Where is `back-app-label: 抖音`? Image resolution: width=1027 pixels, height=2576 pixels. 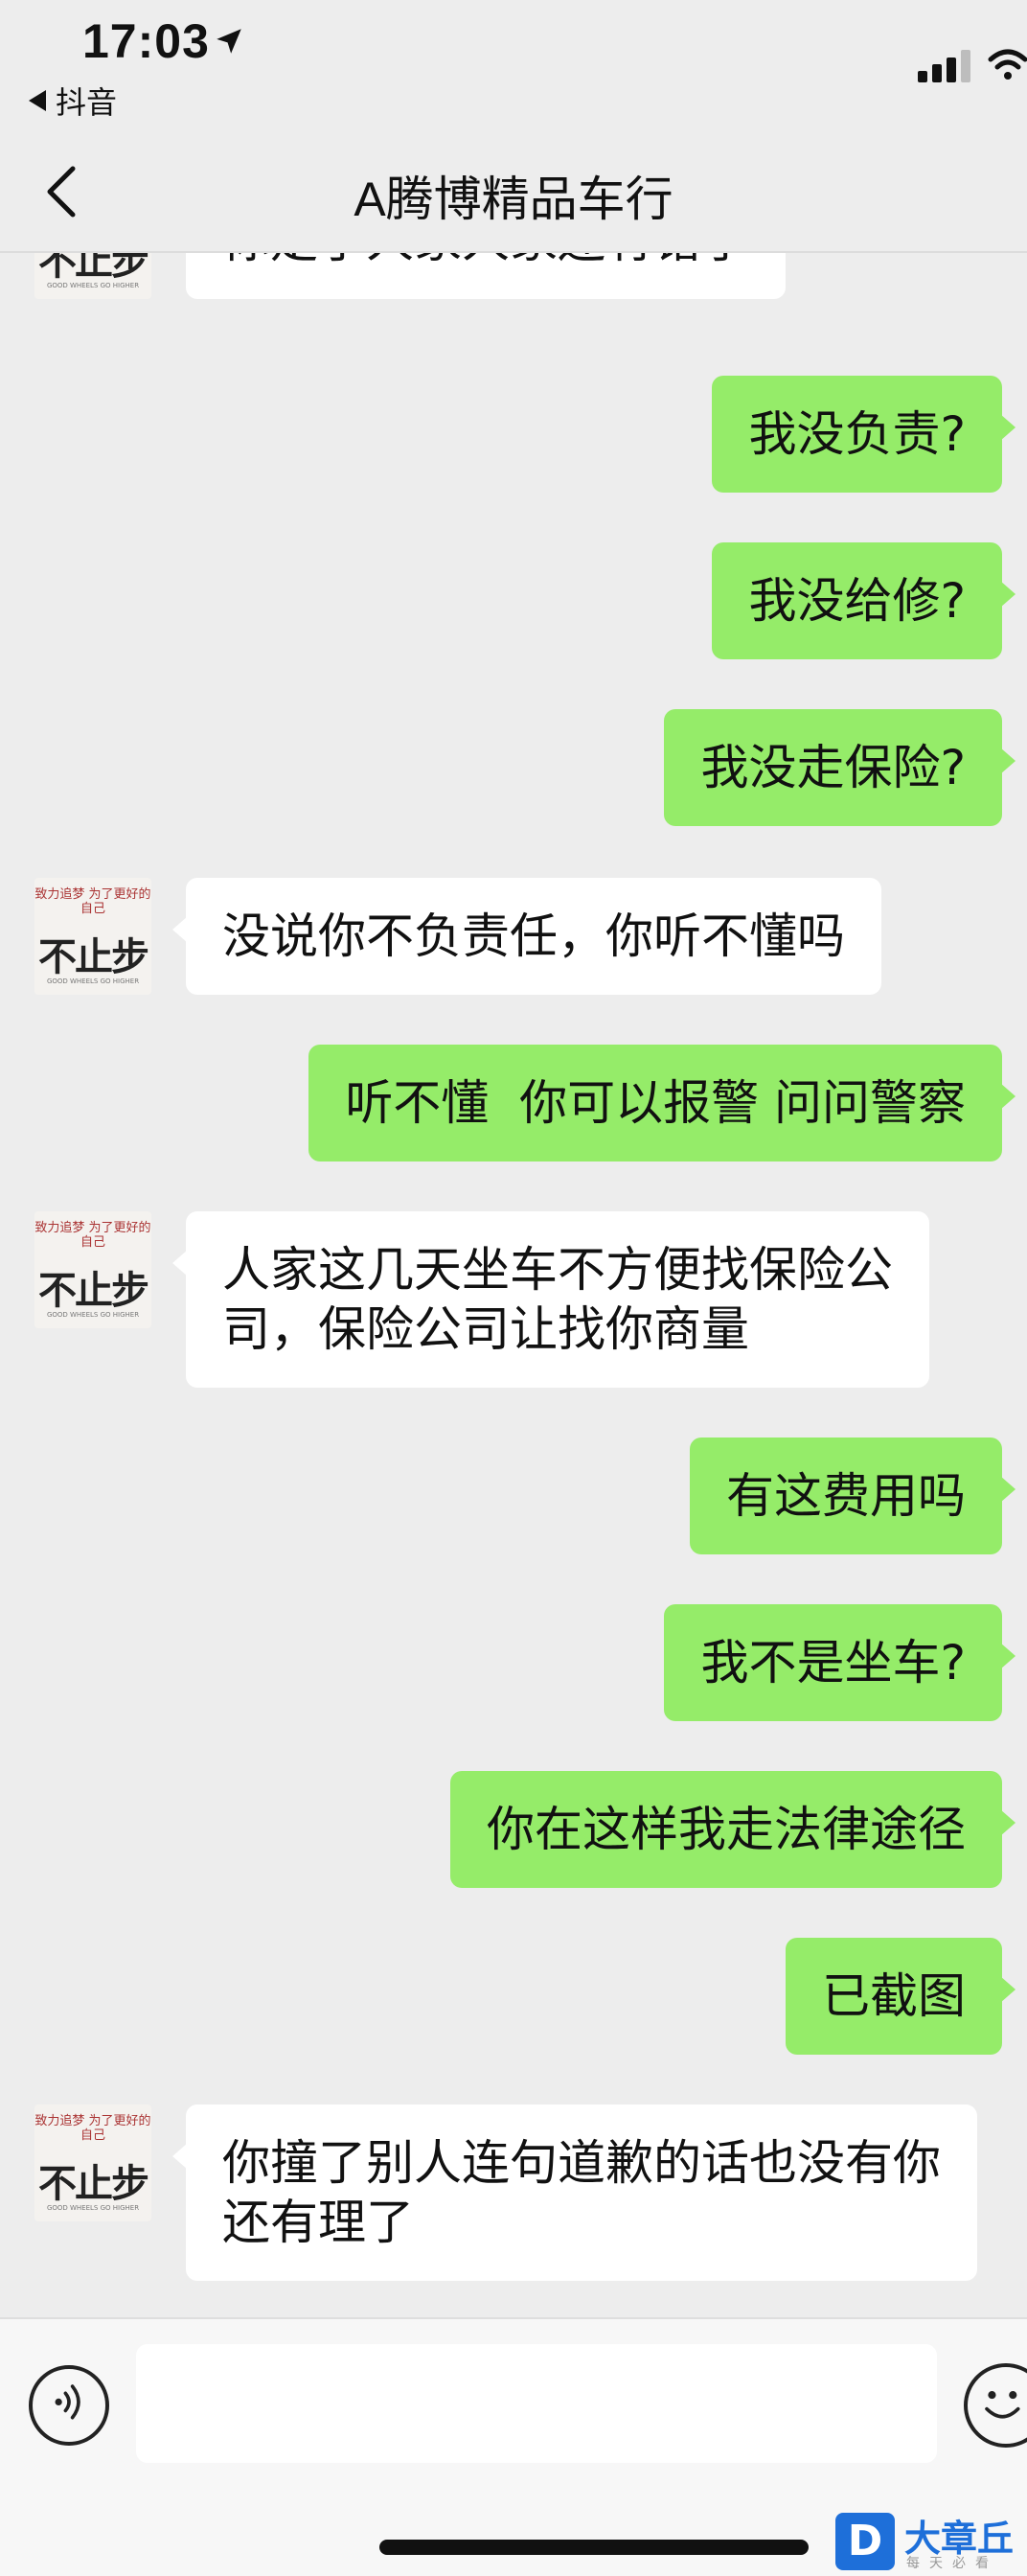
back-app-label: 抖音 is located at coordinates (87, 102).